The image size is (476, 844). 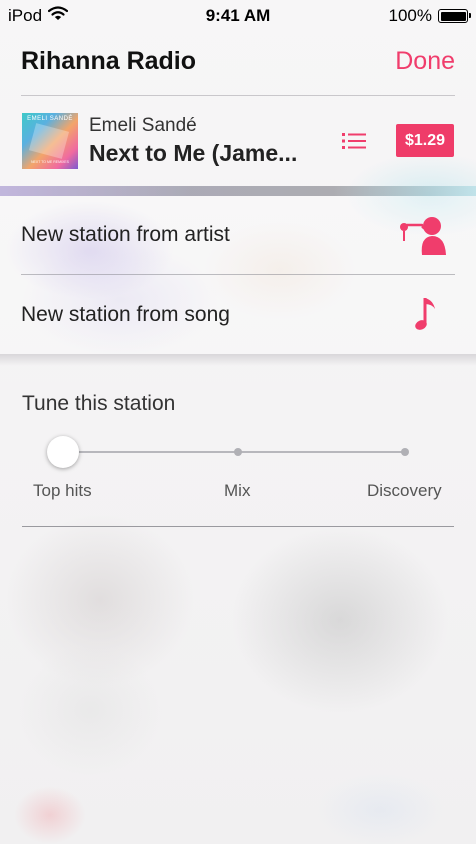 What do you see at coordinates (63, 452) in the screenshot?
I see `tune-slider-knob` at bounding box center [63, 452].